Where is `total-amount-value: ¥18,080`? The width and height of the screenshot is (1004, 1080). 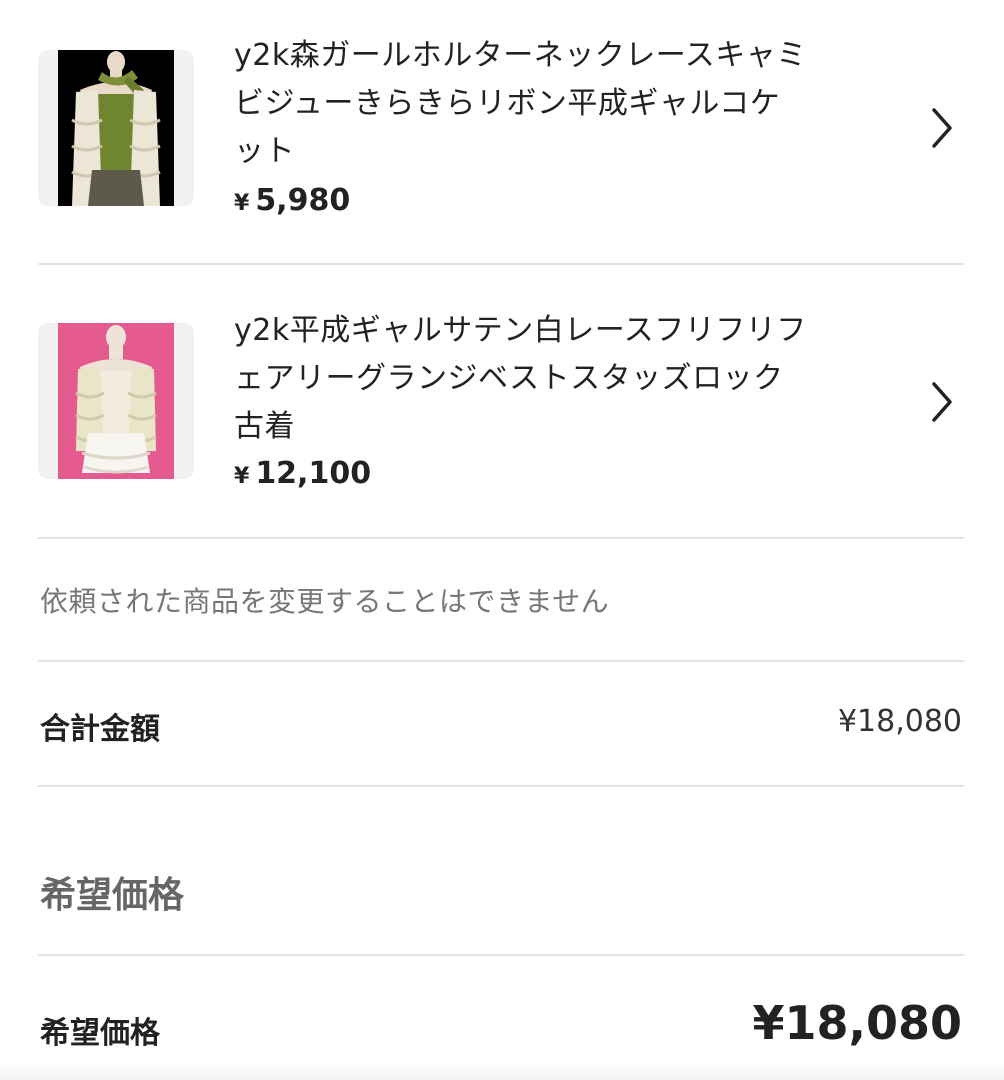
total-amount-value: ¥18,080 is located at coordinates (899, 721).